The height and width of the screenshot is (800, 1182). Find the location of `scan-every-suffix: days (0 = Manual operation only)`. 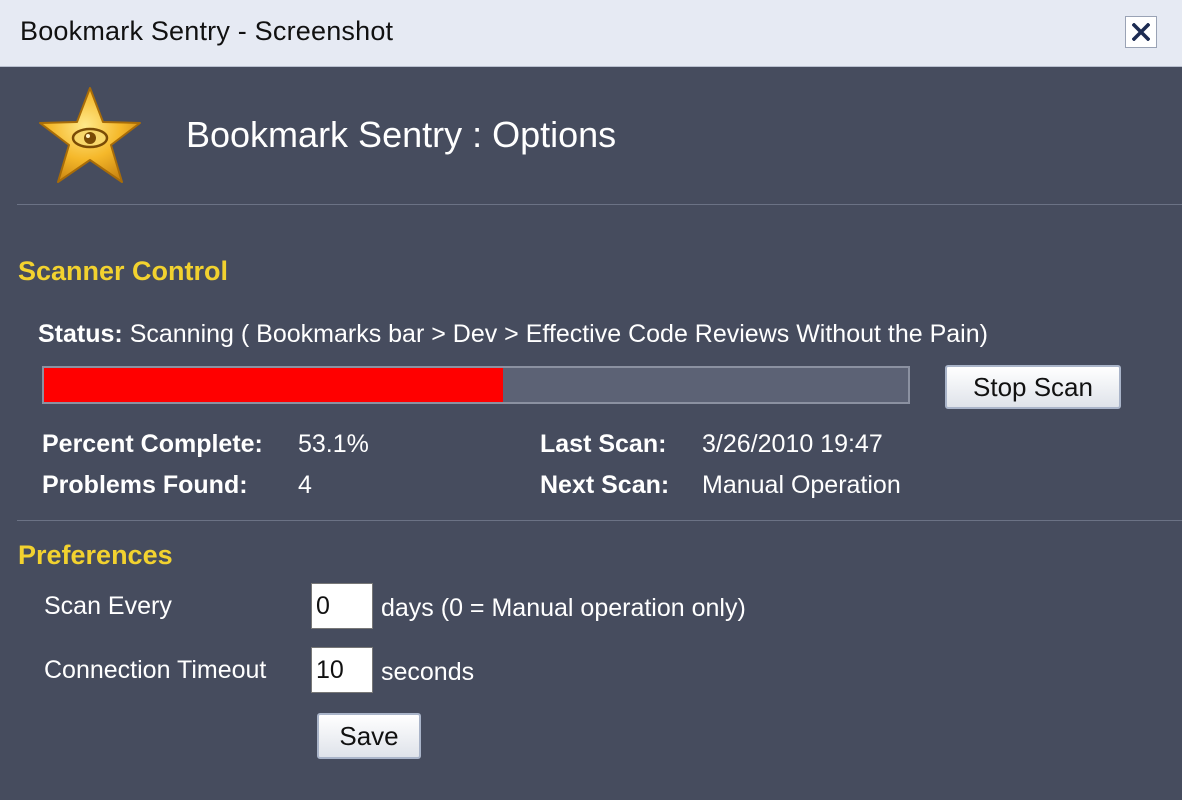

scan-every-suffix: days (0 = Manual operation only) is located at coordinates (563, 608).